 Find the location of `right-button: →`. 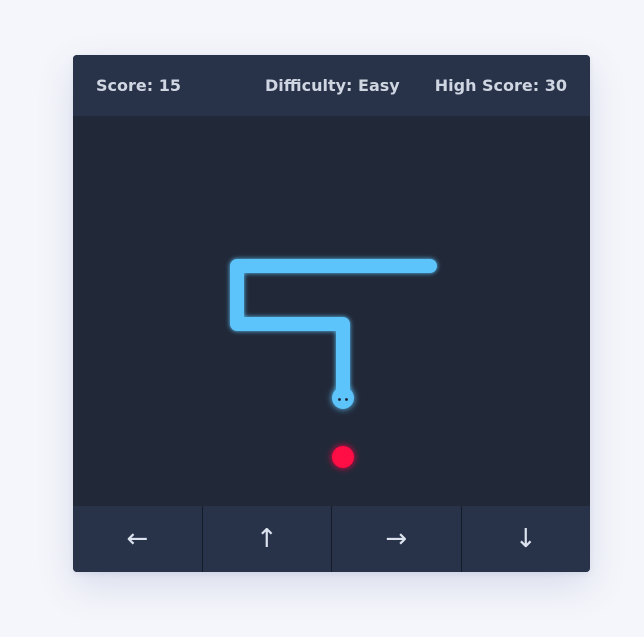

right-button: → is located at coordinates (397, 539).